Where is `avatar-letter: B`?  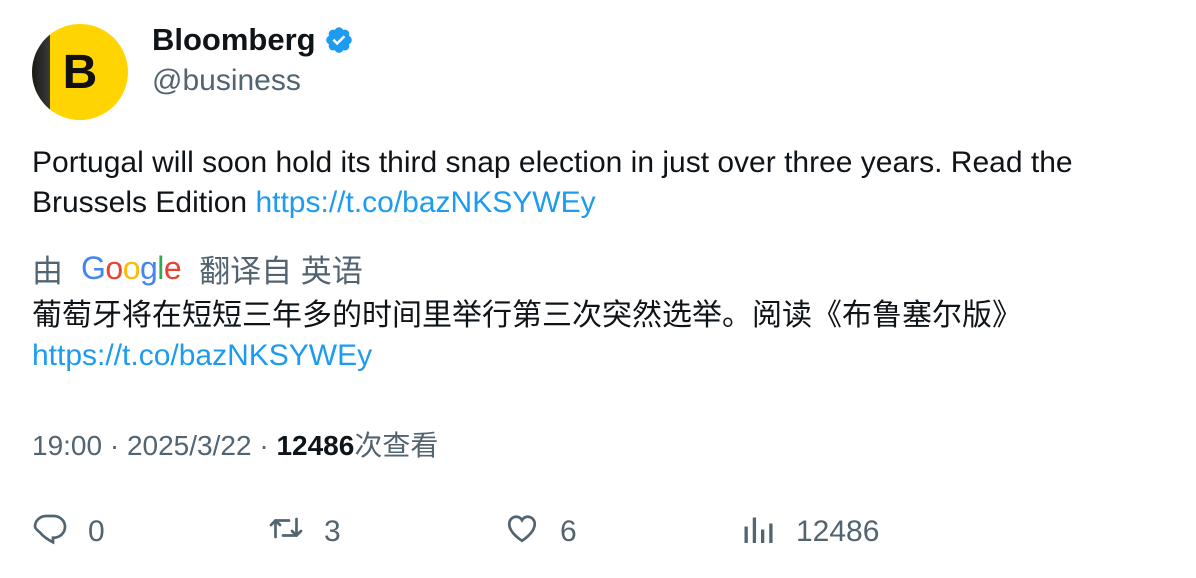
avatar-letter: B is located at coordinates (80, 72).